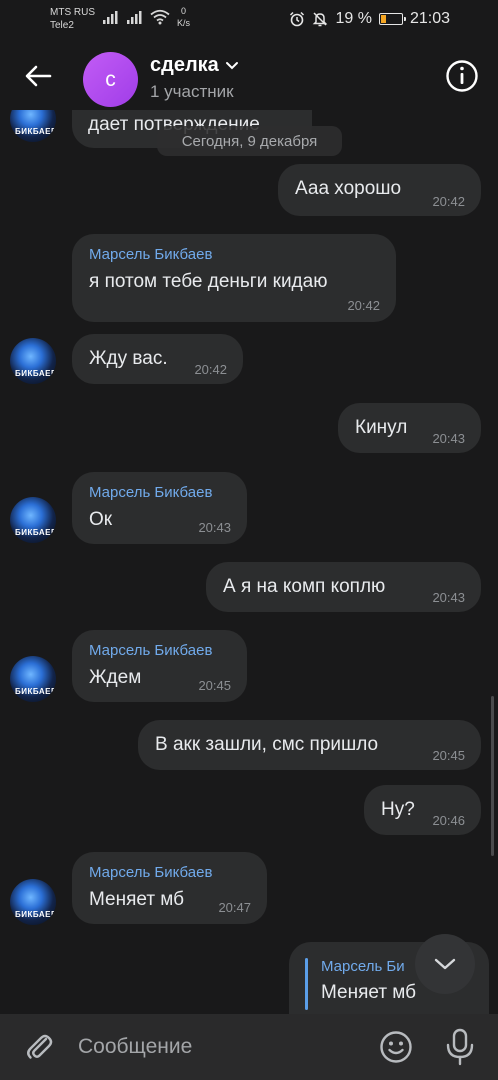 This screenshot has width=498, height=1080. I want to click on wifi-icon, so click(160, 17).